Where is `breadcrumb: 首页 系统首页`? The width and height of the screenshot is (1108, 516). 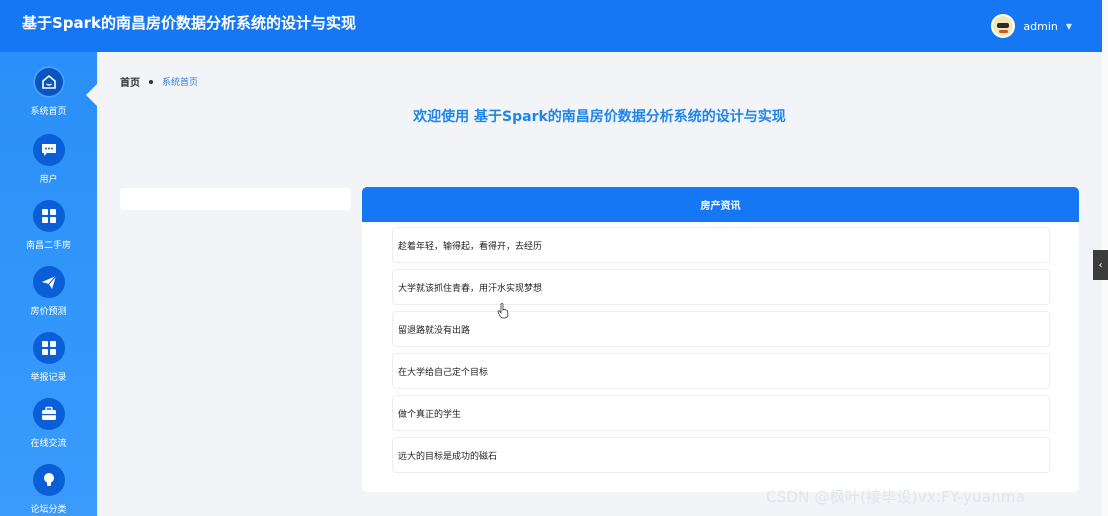 breadcrumb: 首页 系统首页 is located at coordinates (159, 81).